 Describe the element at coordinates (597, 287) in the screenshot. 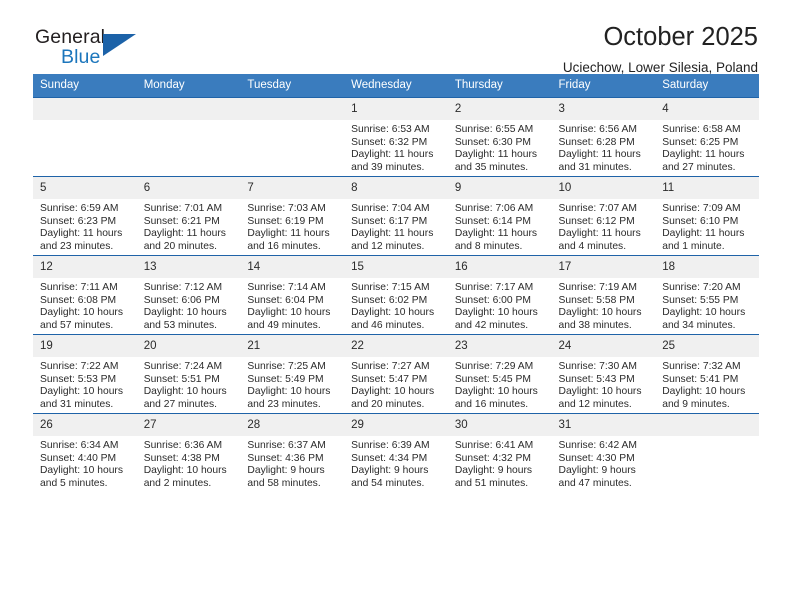

I see `sunrise-text: Sunrise: 7:19 AM` at that location.